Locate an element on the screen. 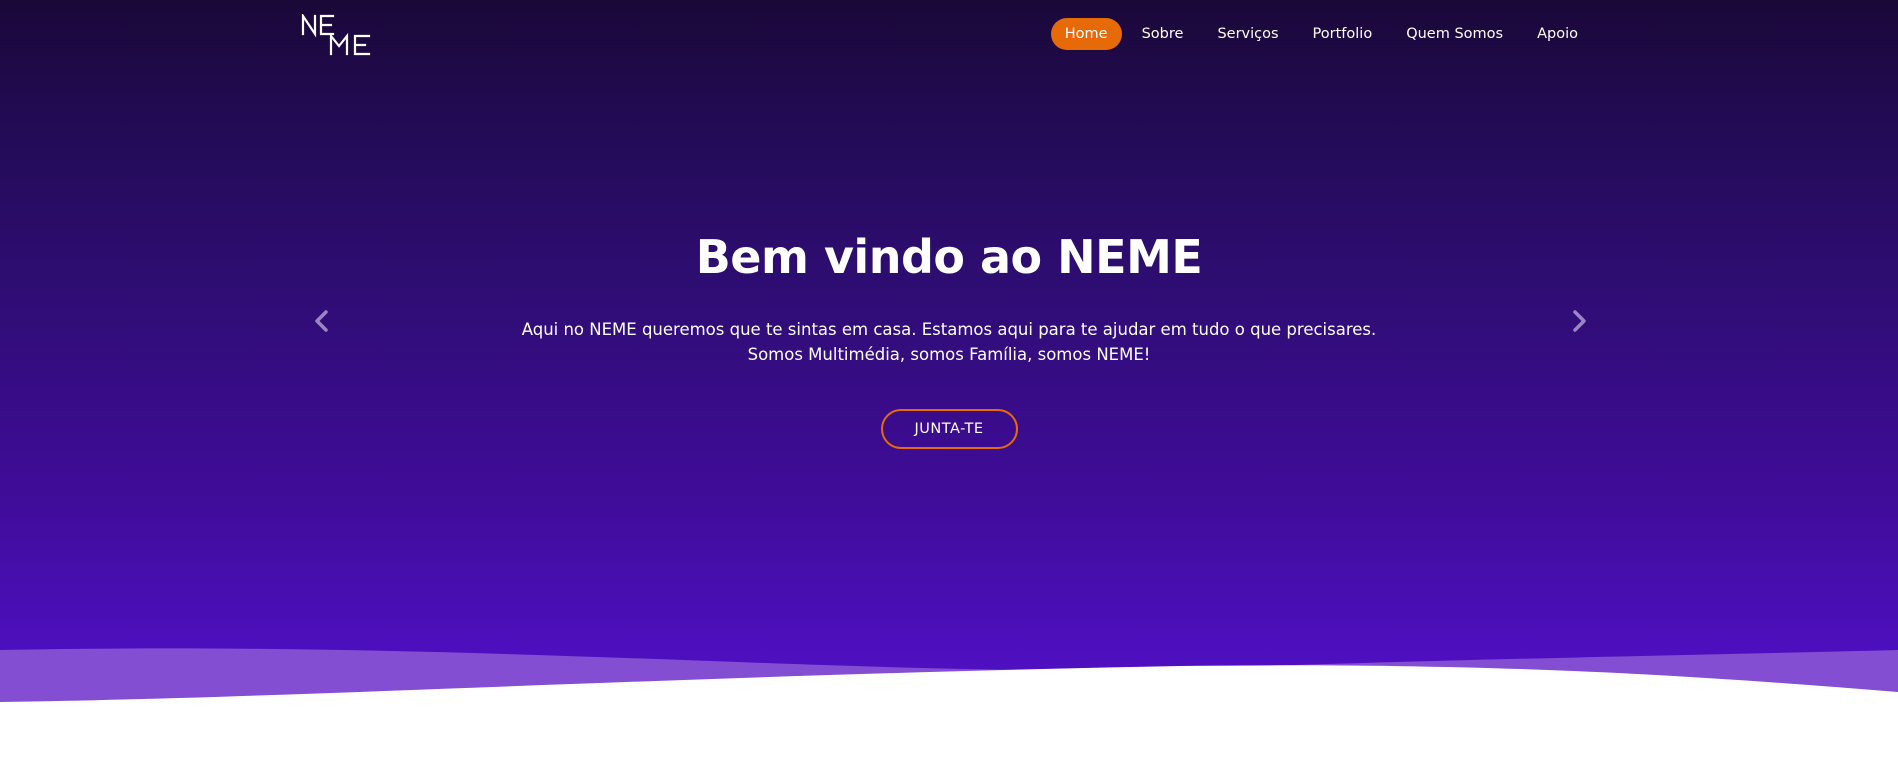 The image size is (1898, 769). nav-item-home: Home is located at coordinates (1086, 34).